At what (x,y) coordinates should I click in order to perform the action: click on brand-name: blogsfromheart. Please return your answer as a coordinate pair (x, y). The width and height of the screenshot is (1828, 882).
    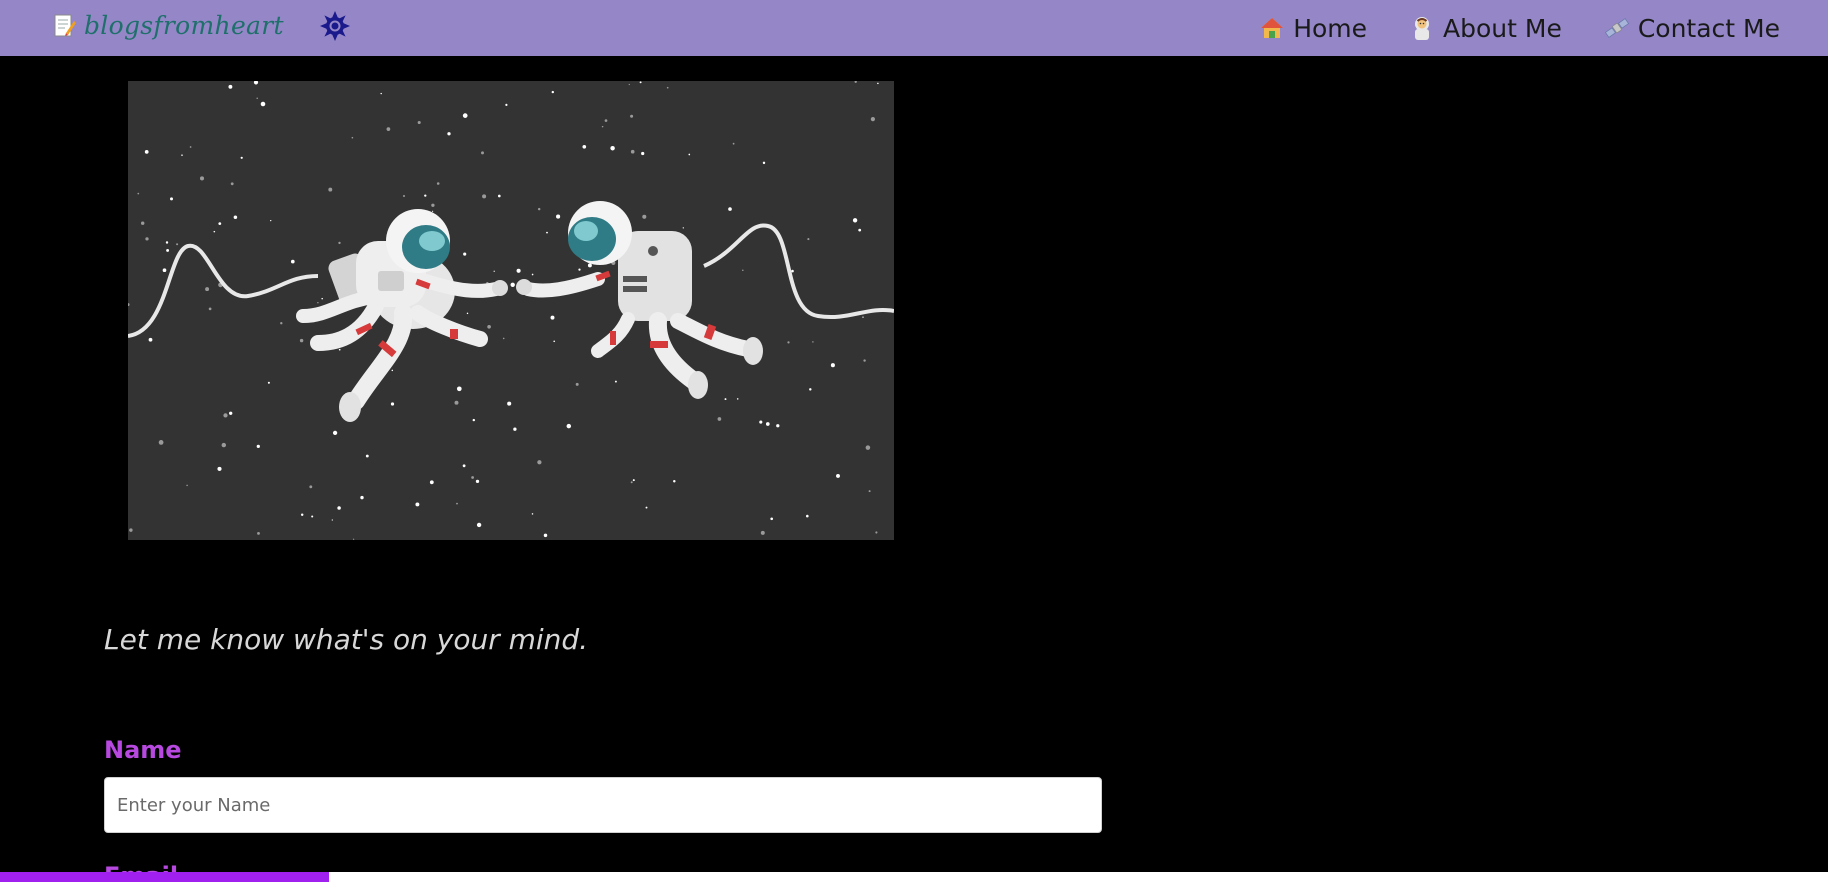
    Looking at the image, I should click on (184, 25).